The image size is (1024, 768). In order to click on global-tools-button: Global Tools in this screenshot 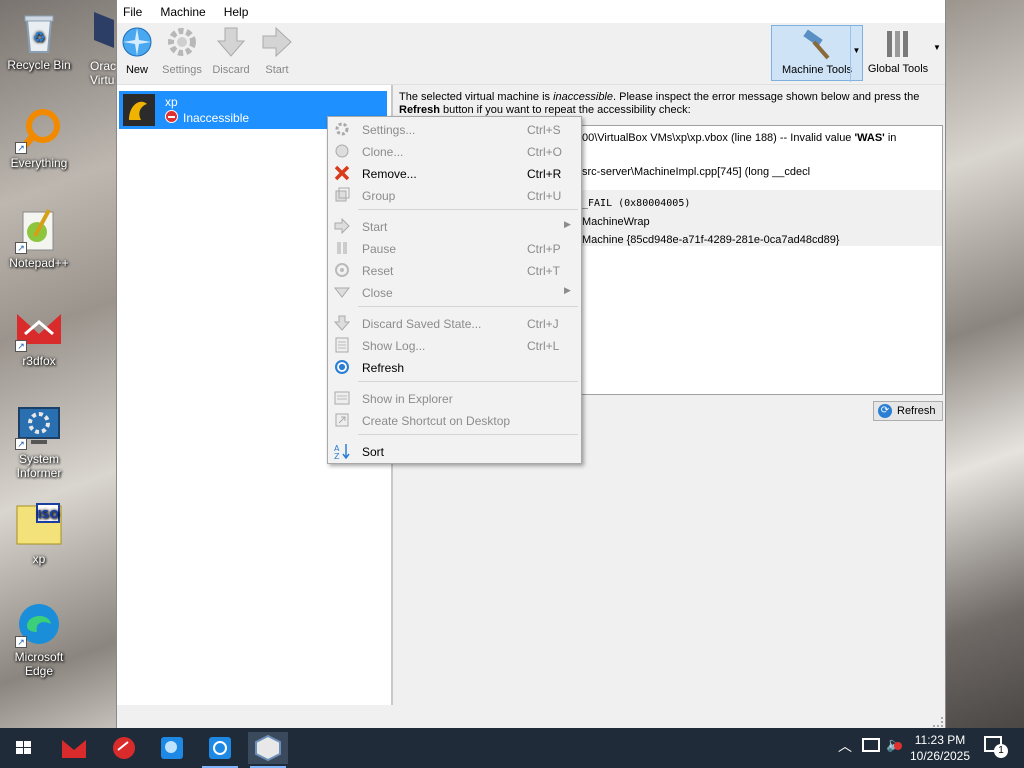, I will do `click(898, 53)`.